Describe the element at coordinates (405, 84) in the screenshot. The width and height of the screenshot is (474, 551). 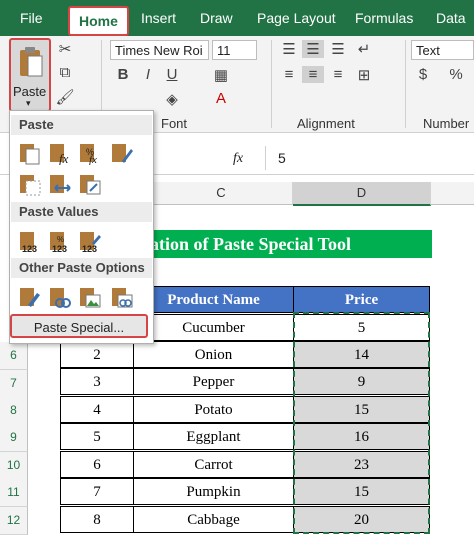
I see `ribbon-separator` at that location.